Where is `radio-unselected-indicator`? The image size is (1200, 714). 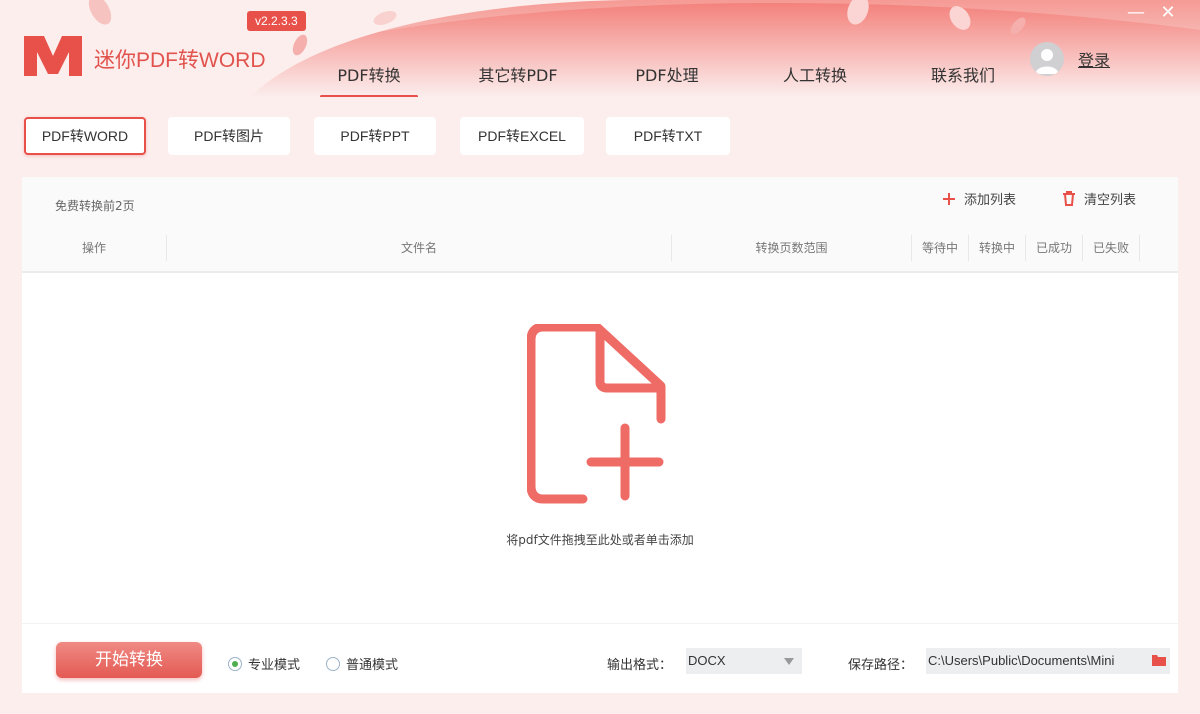
radio-unselected-indicator is located at coordinates (333, 663).